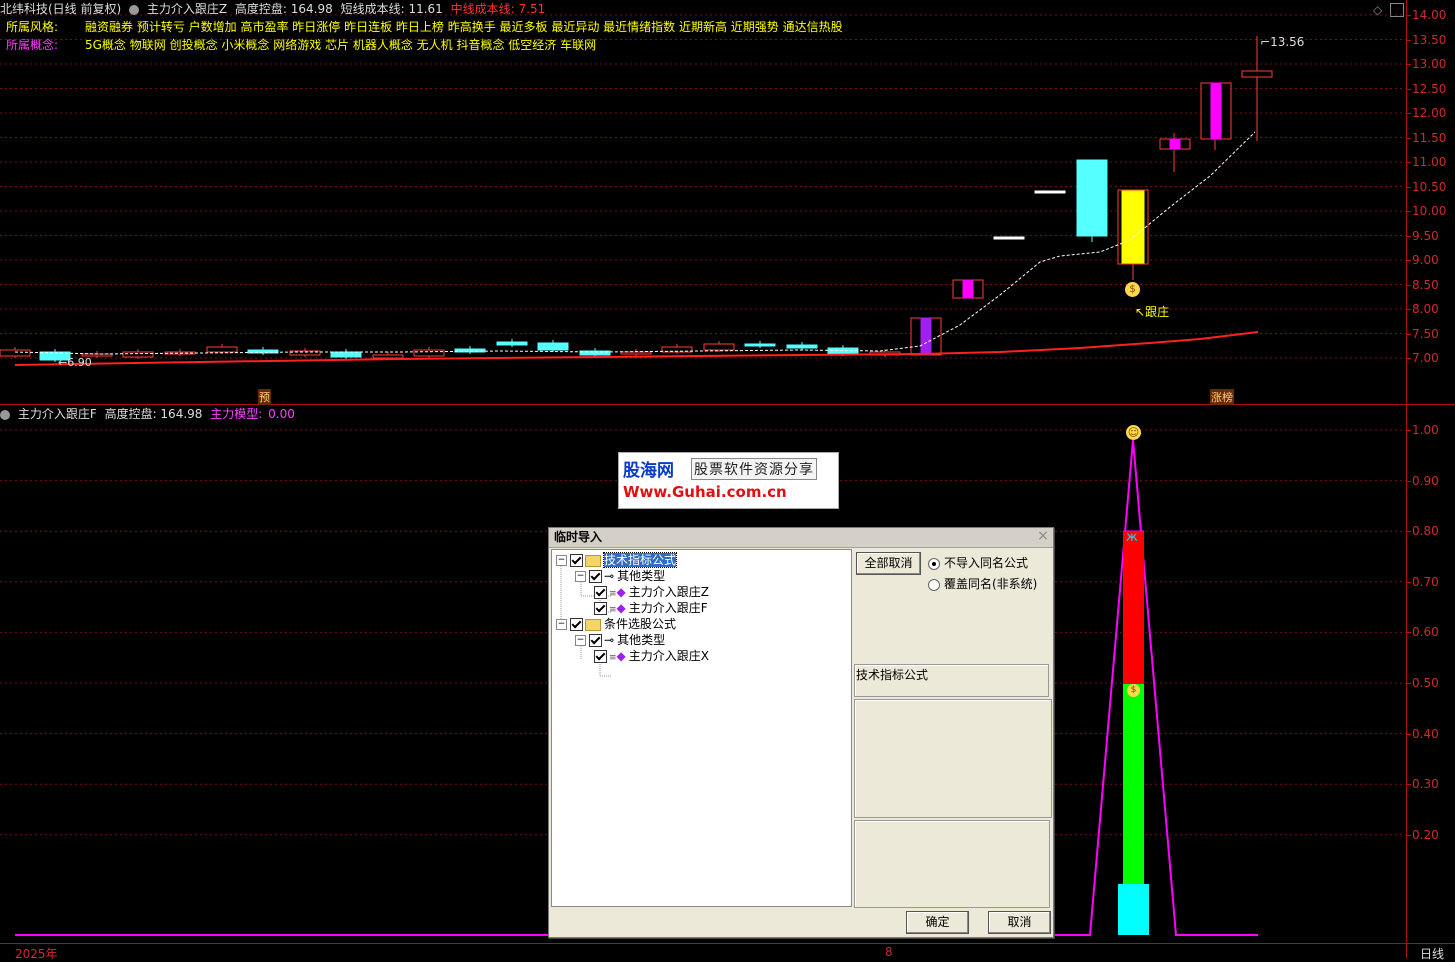 The width and height of the screenshot is (1455, 962). I want to click on watermark-line2: 股票软件资源分享, so click(754, 469).